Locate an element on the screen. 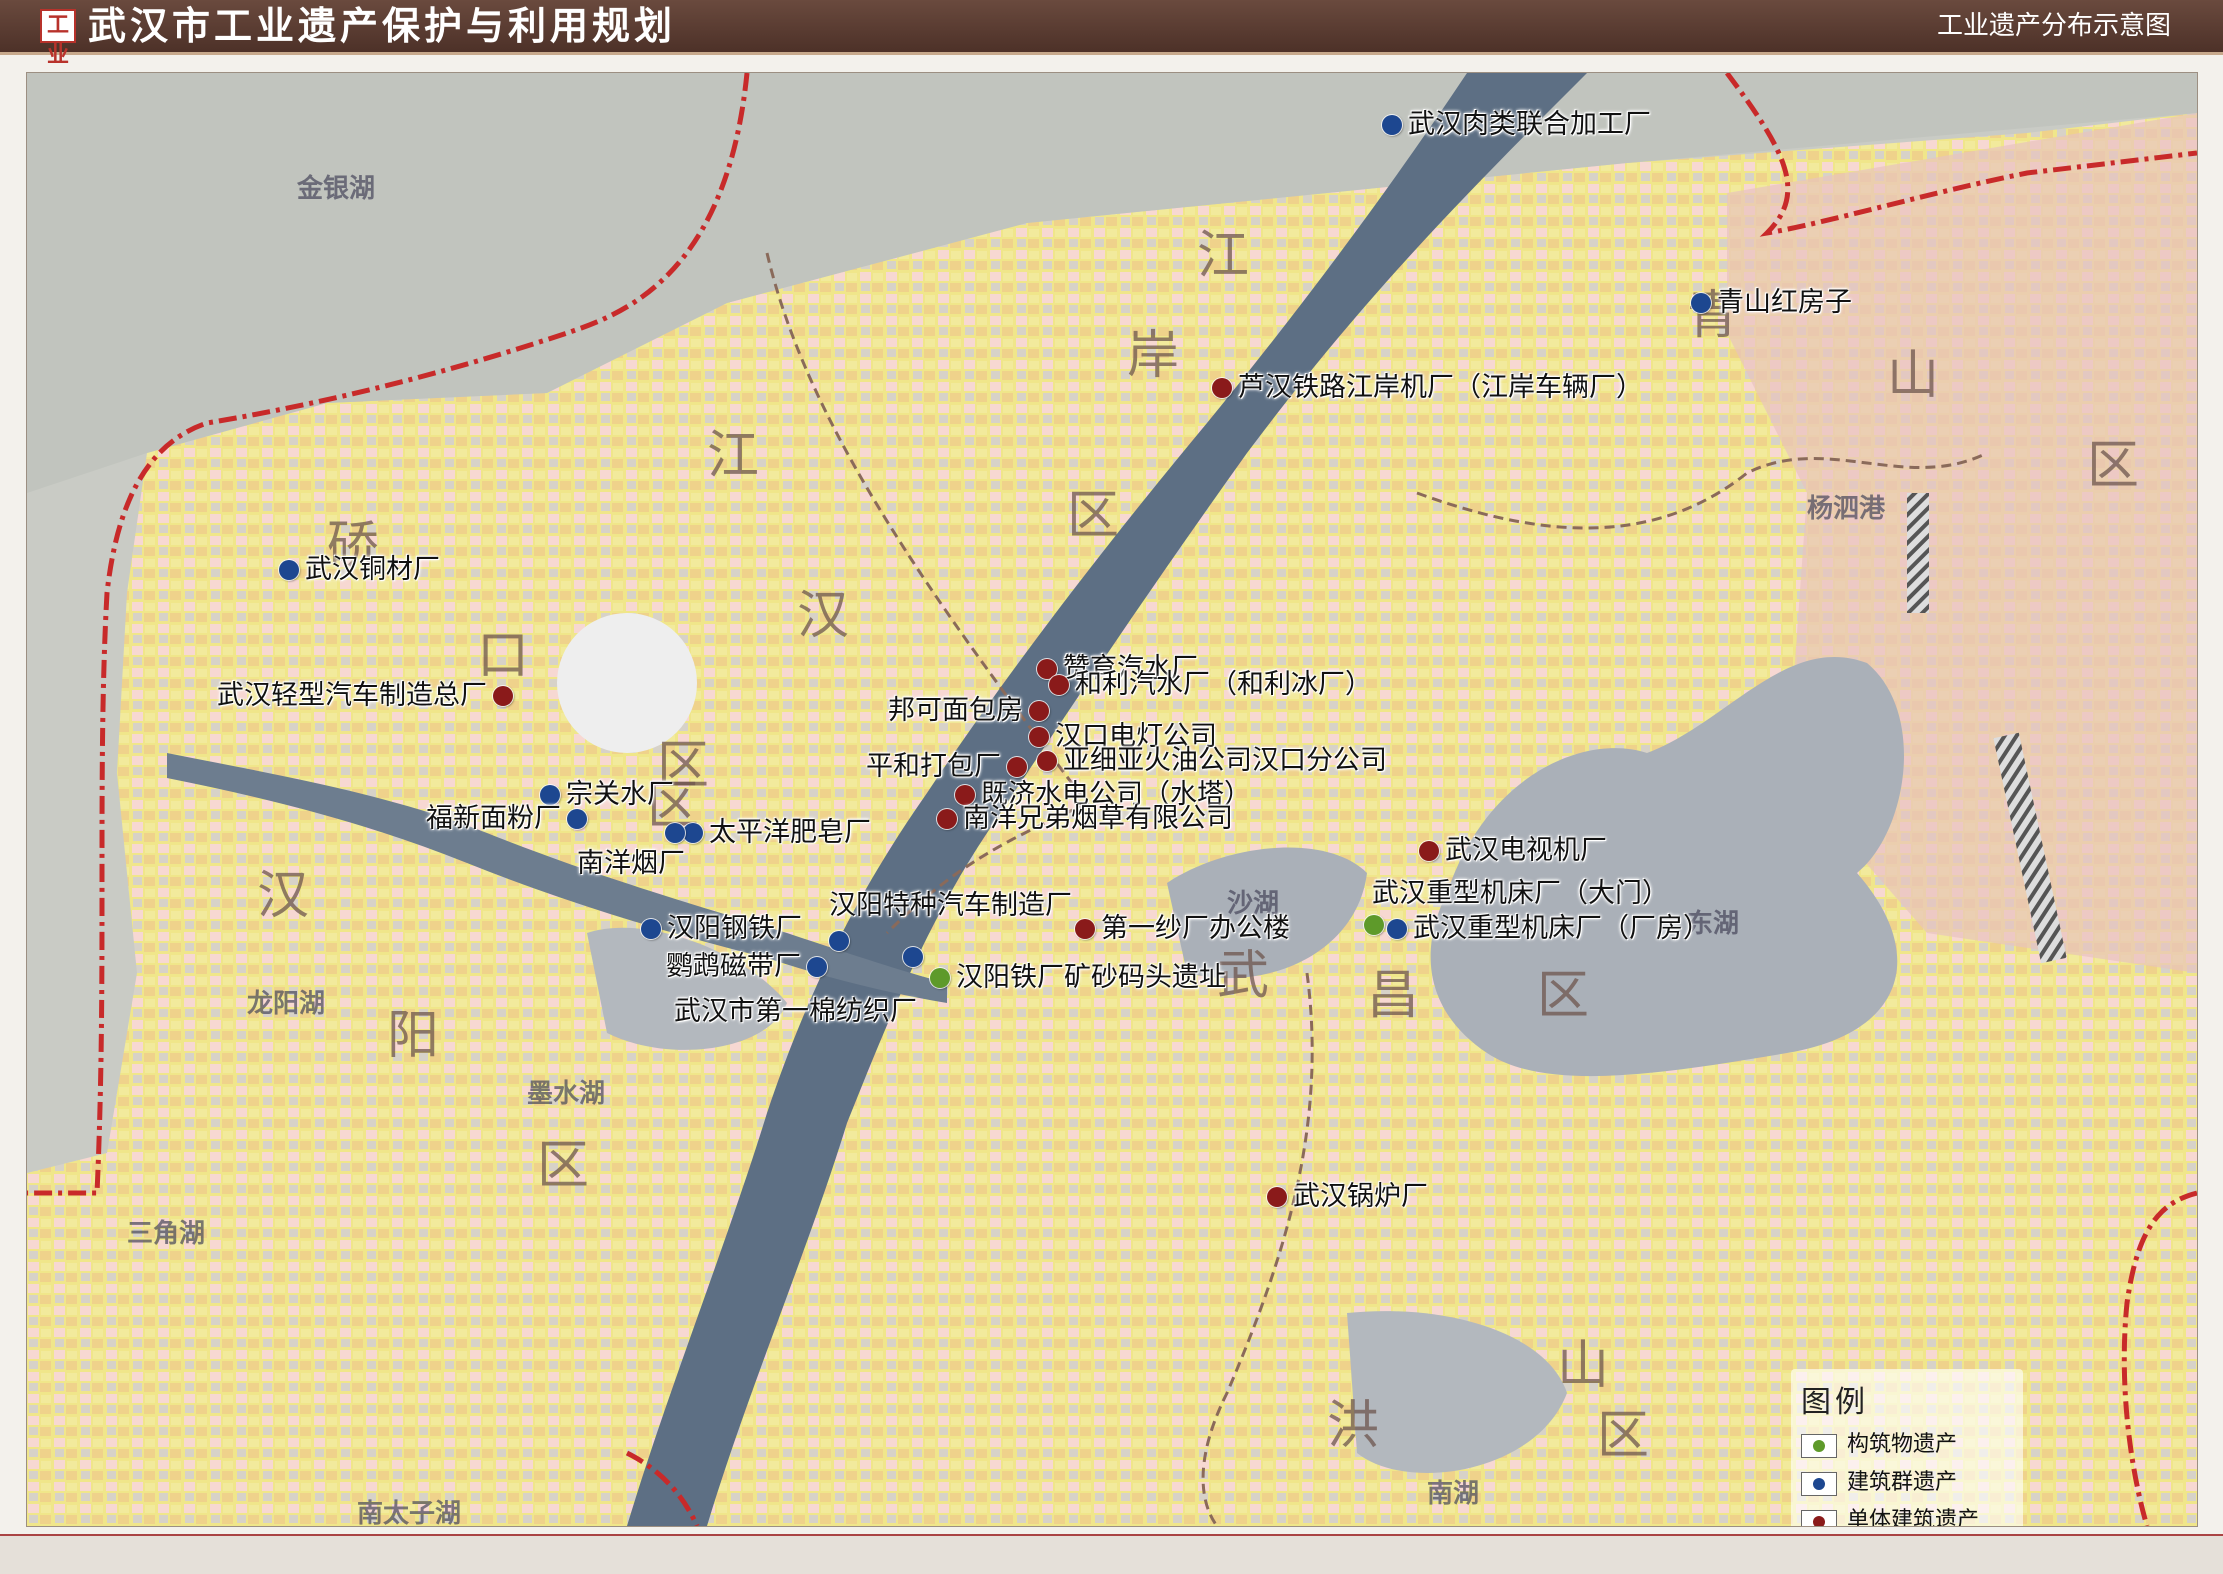 This screenshot has width=2223, height=1574. site-label: 武汉轻型汽车制造总厂 is located at coordinates (352, 695).